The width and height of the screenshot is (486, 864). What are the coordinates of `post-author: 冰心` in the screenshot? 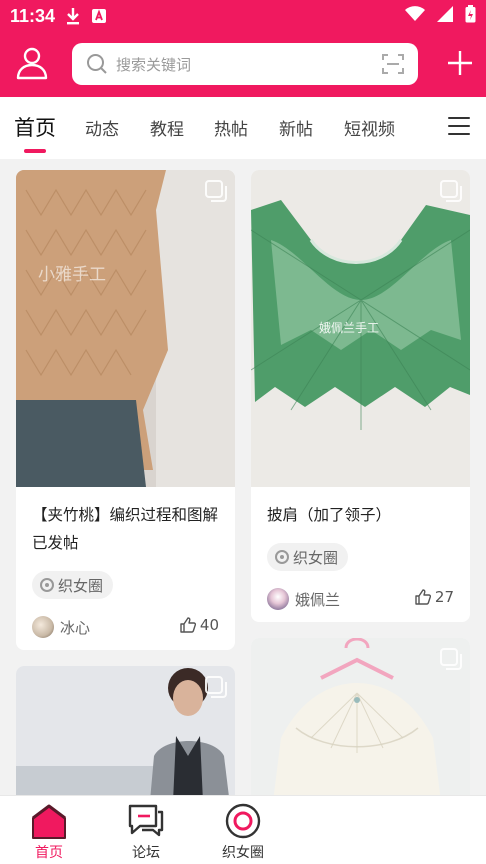 It's located at (61, 627).